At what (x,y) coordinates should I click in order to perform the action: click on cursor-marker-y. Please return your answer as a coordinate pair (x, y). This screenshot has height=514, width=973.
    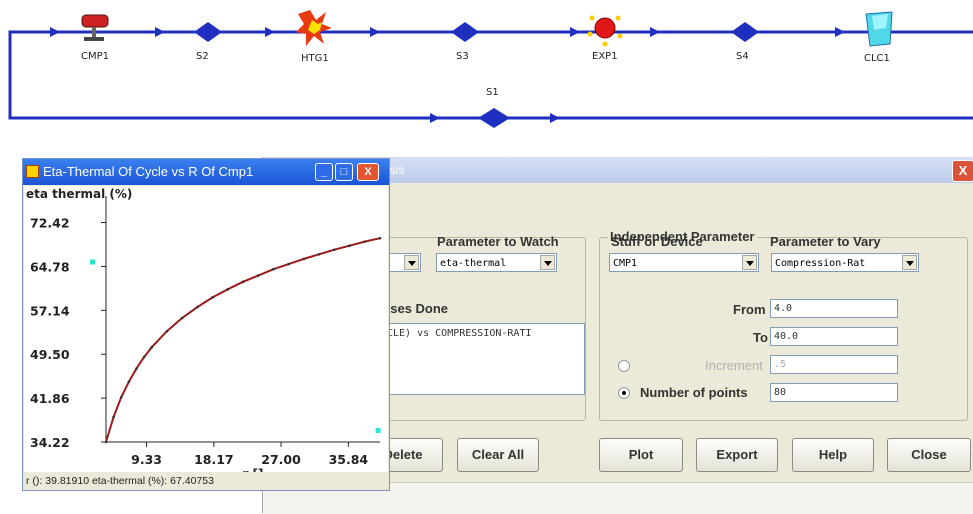
    Looking at the image, I should click on (92, 262).